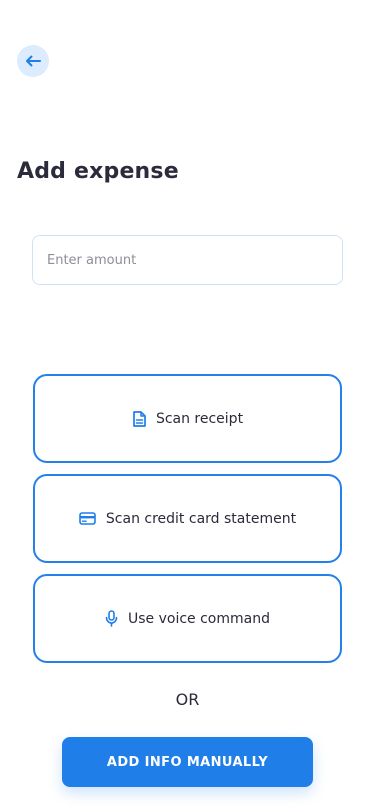 Image resolution: width=375 pixels, height=812 pixels. I want to click on arrow-left-icon, so click(33, 61).